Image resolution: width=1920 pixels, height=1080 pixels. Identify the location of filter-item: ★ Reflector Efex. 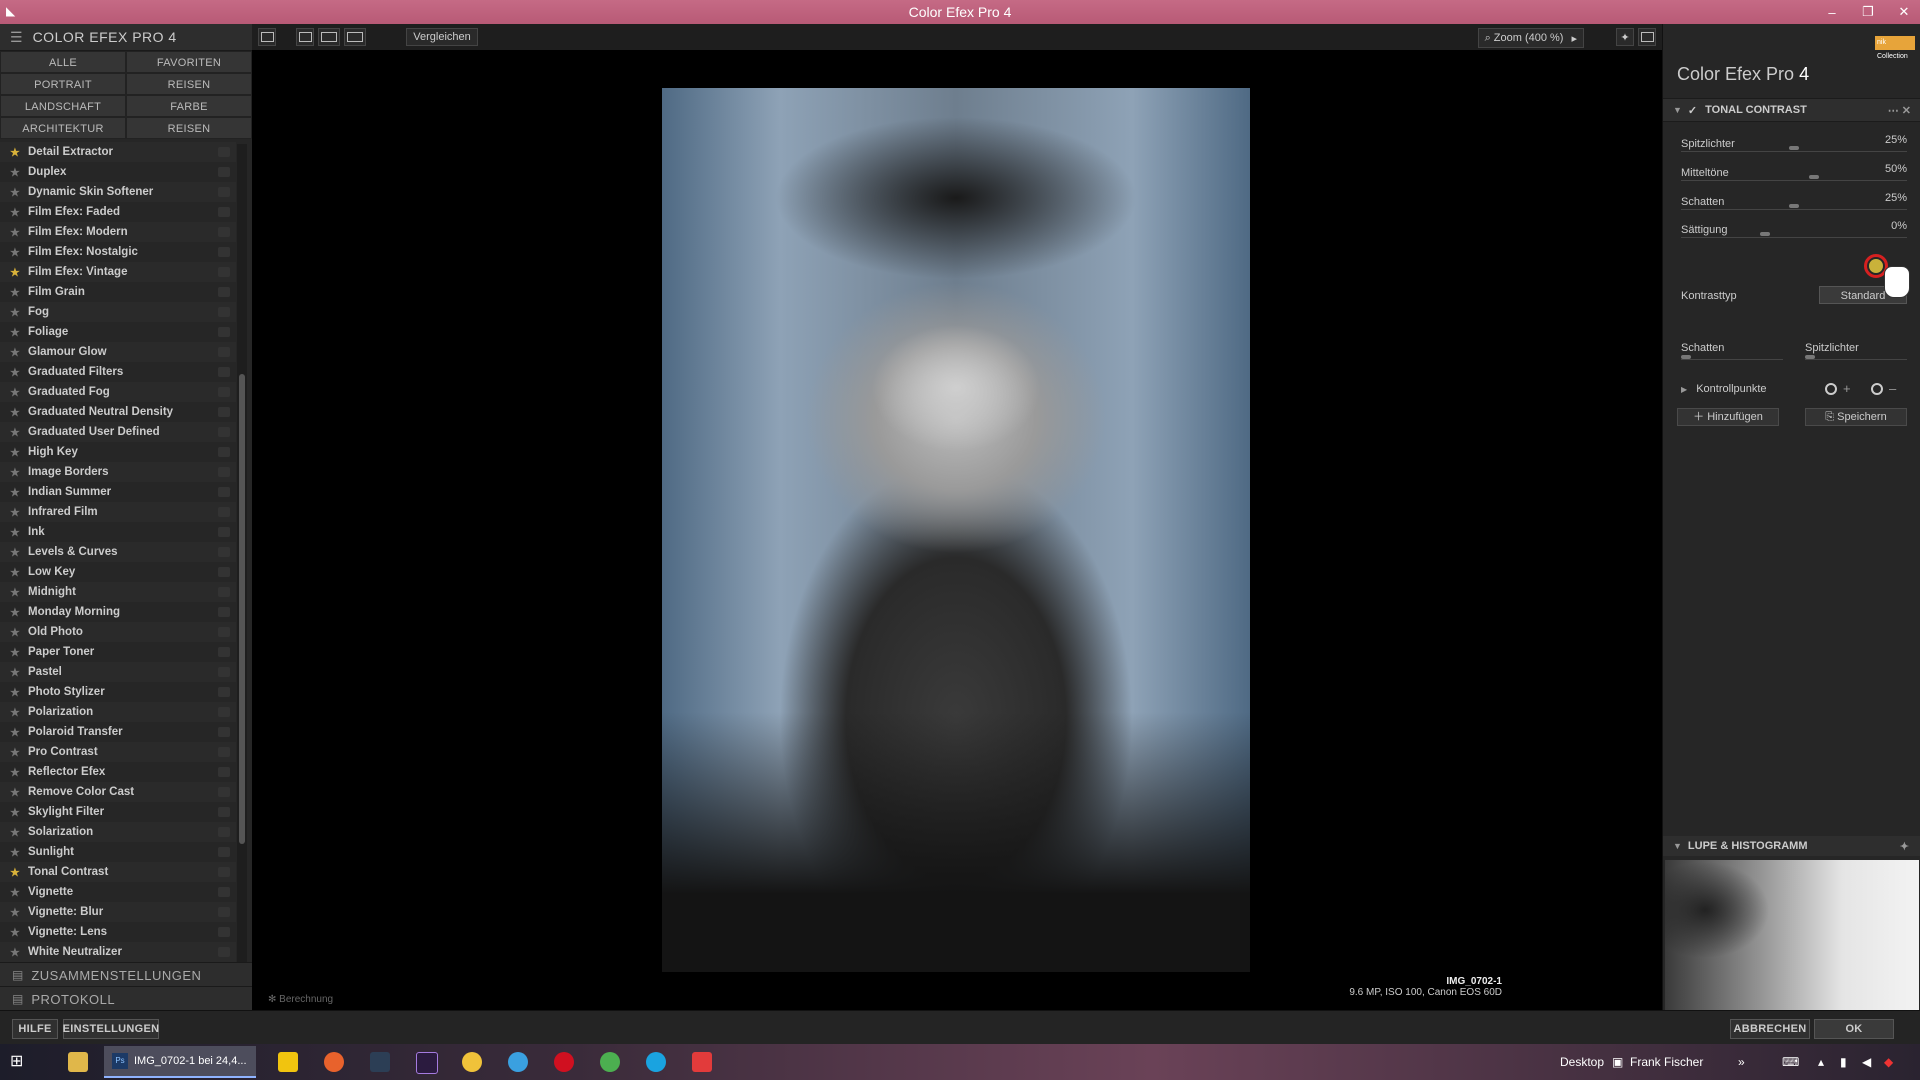
(118, 772).